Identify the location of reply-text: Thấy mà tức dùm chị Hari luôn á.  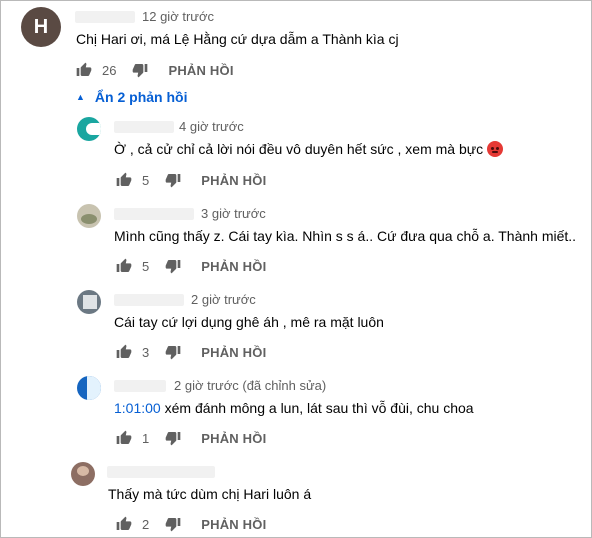
(210, 494).